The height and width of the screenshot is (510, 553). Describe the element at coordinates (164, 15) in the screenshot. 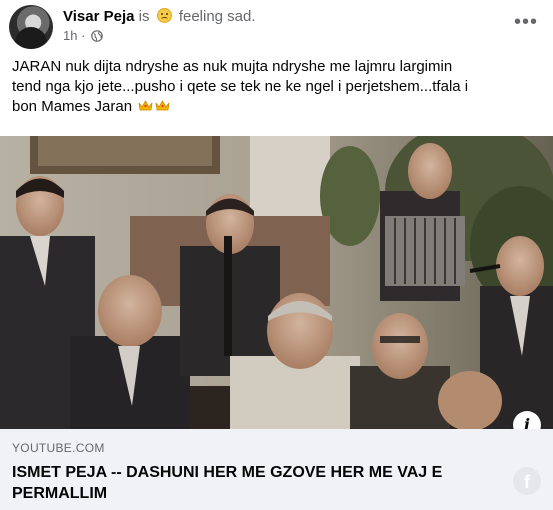

I see `sad-face-icon` at that location.